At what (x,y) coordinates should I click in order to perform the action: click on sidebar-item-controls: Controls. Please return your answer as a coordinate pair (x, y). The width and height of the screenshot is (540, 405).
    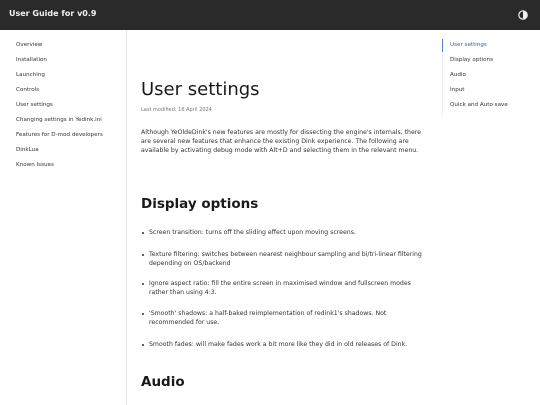
    Looking at the image, I should click on (27, 90).